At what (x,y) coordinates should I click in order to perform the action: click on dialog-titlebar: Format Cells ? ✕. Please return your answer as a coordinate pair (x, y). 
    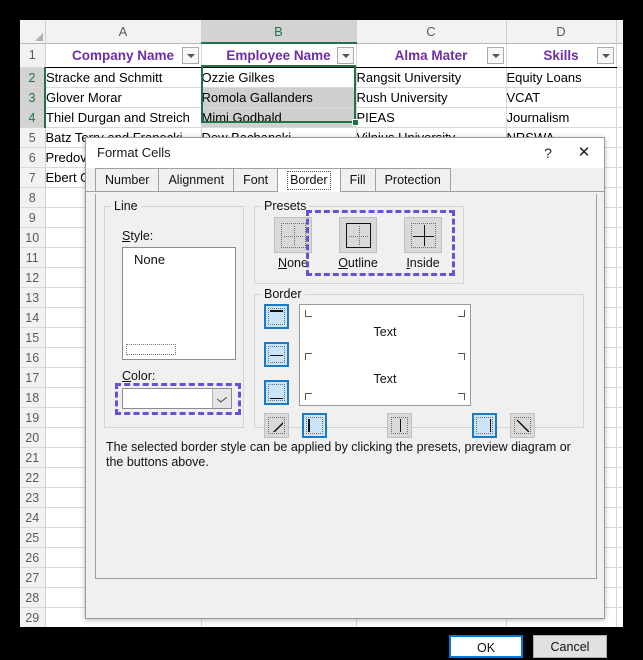
    Looking at the image, I should click on (345, 153).